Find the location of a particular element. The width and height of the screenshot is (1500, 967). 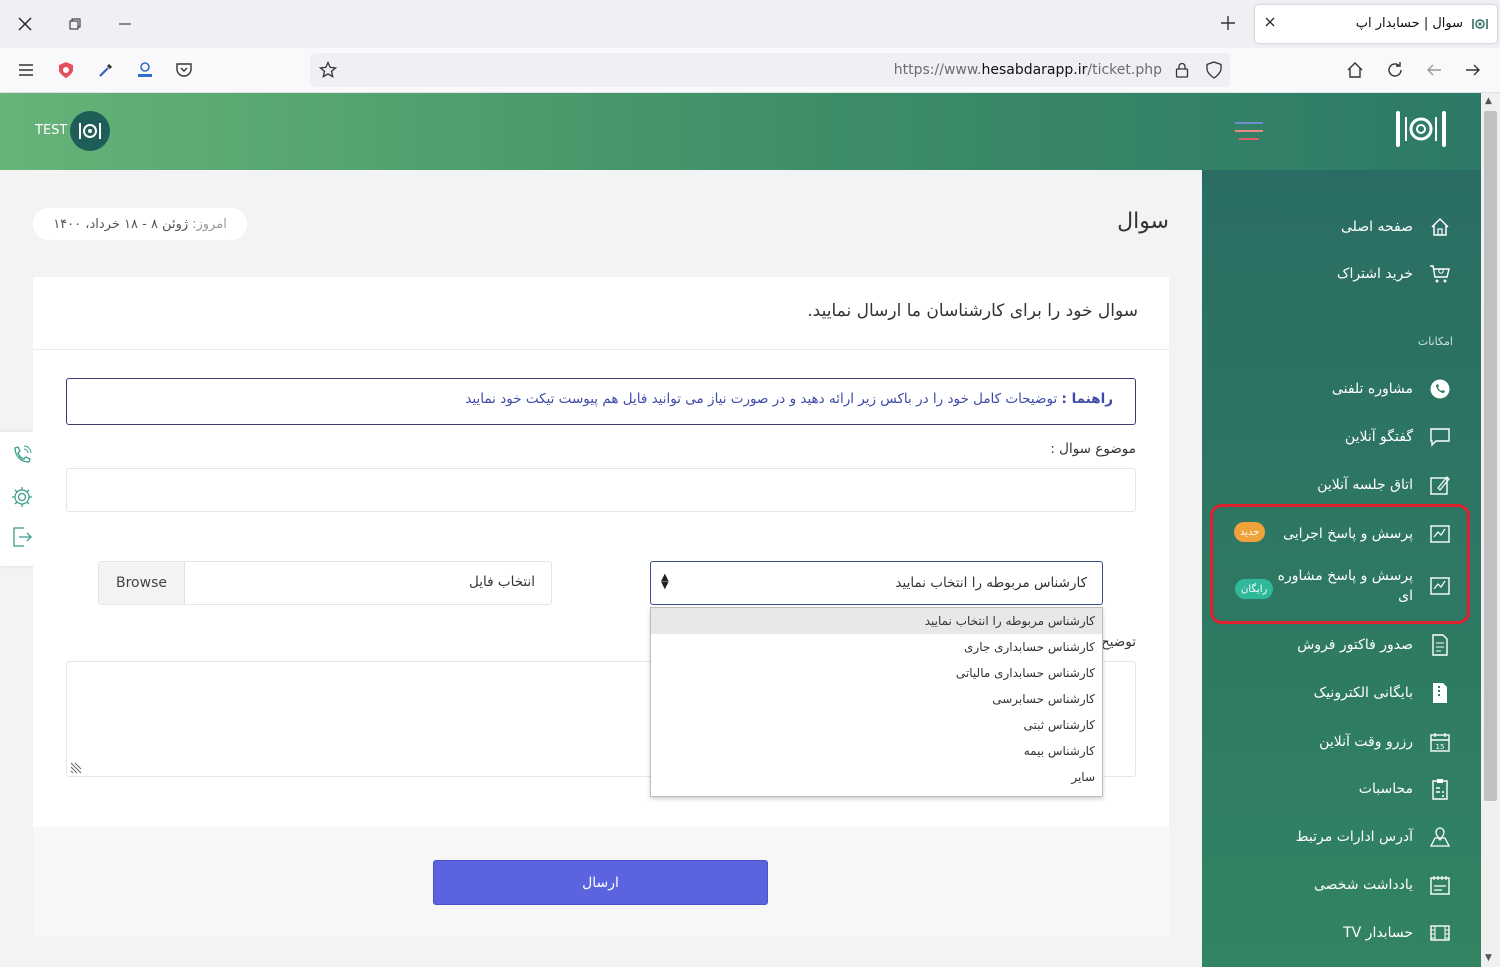

date-label: امروز: is located at coordinates (209, 224).